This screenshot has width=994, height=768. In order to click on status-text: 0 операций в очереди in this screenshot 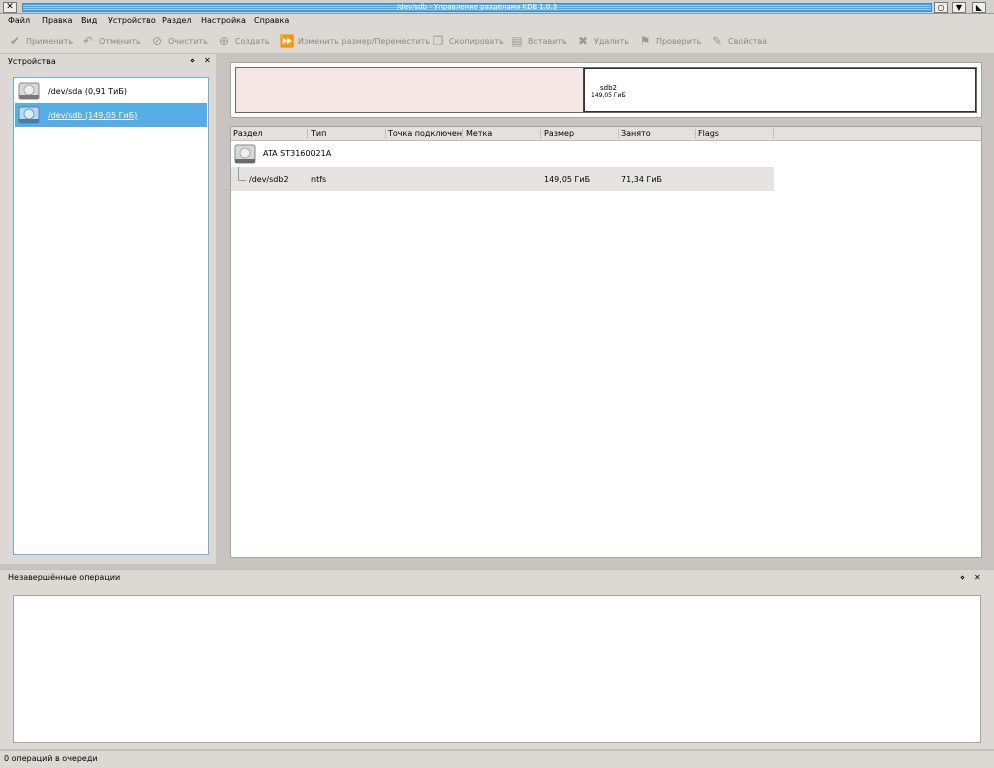, I will do `click(51, 758)`.